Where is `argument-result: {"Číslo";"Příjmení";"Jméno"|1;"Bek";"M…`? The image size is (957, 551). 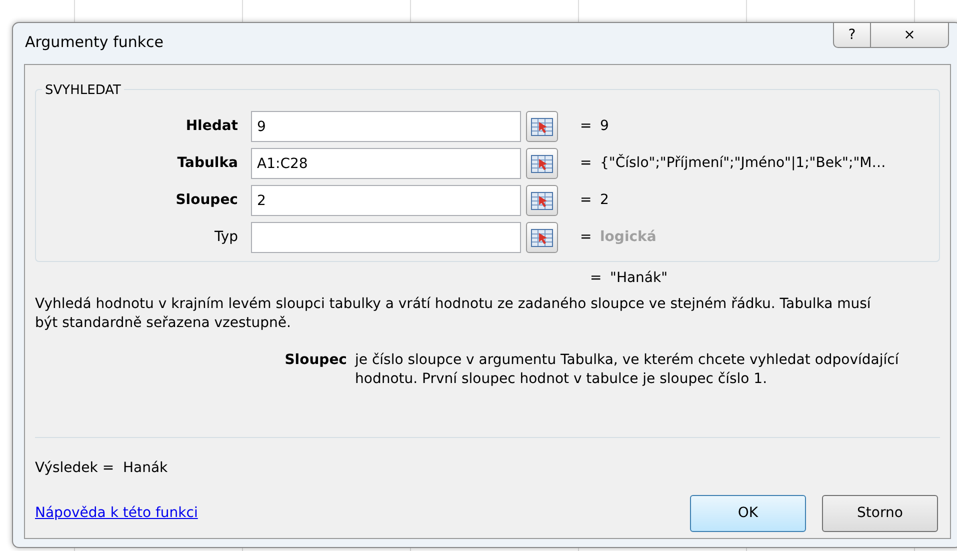
argument-result: {"Číslo";"Příjmení";"Jméno"|1;"Bek";"M… is located at coordinates (743, 163).